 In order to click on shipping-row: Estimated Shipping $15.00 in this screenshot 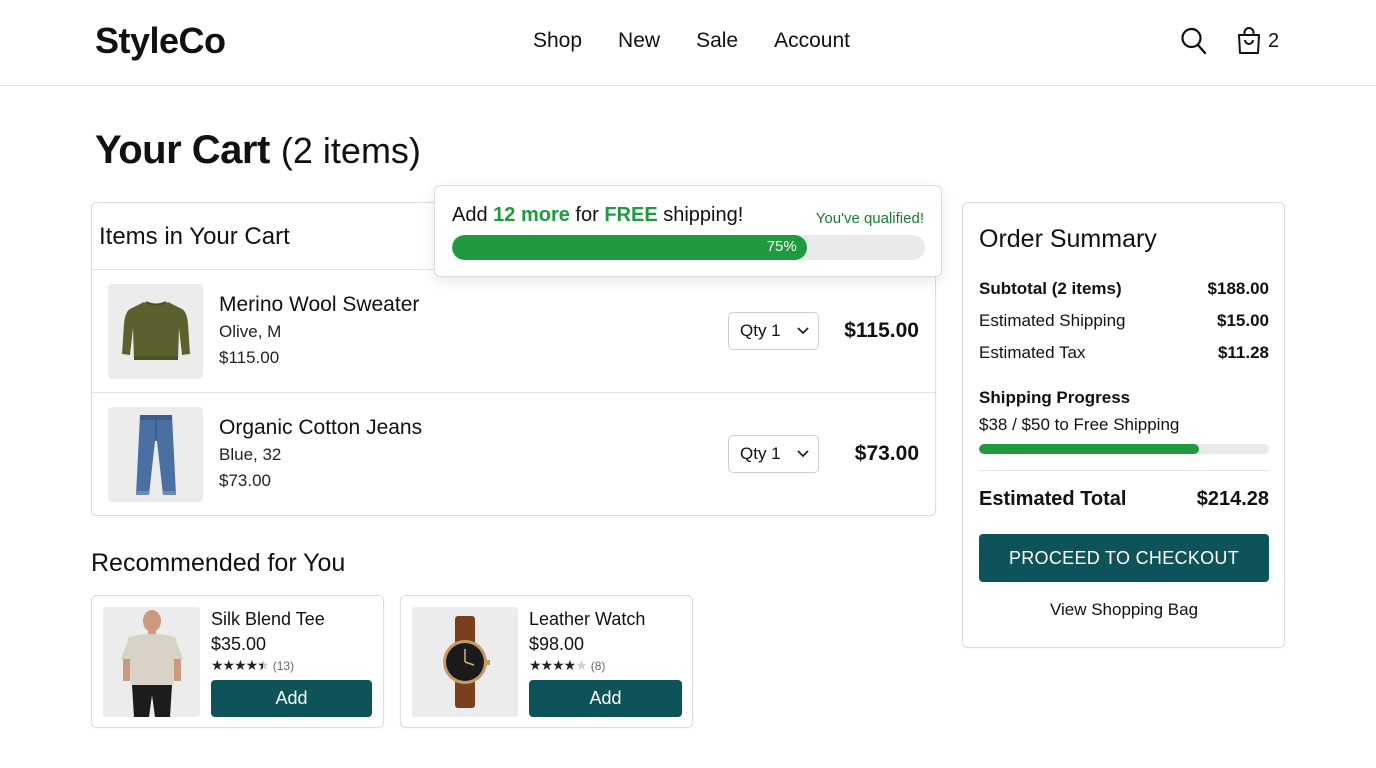, I will do `click(1124, 321)`.